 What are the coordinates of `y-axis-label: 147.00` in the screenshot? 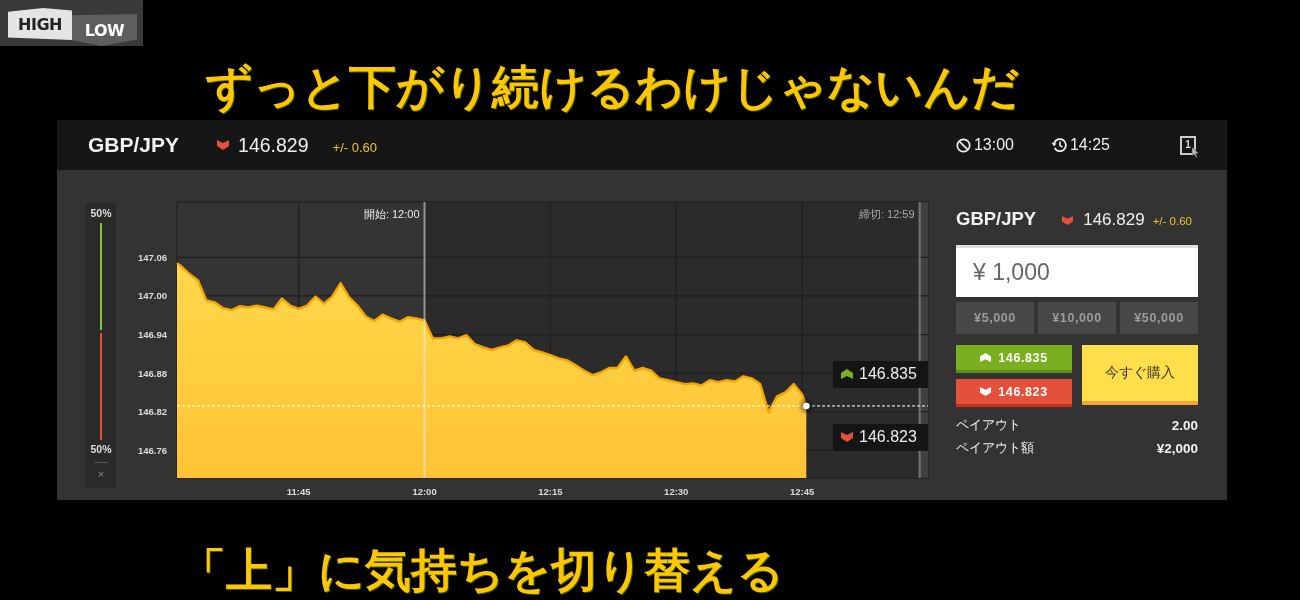 It's located at (153, 296).